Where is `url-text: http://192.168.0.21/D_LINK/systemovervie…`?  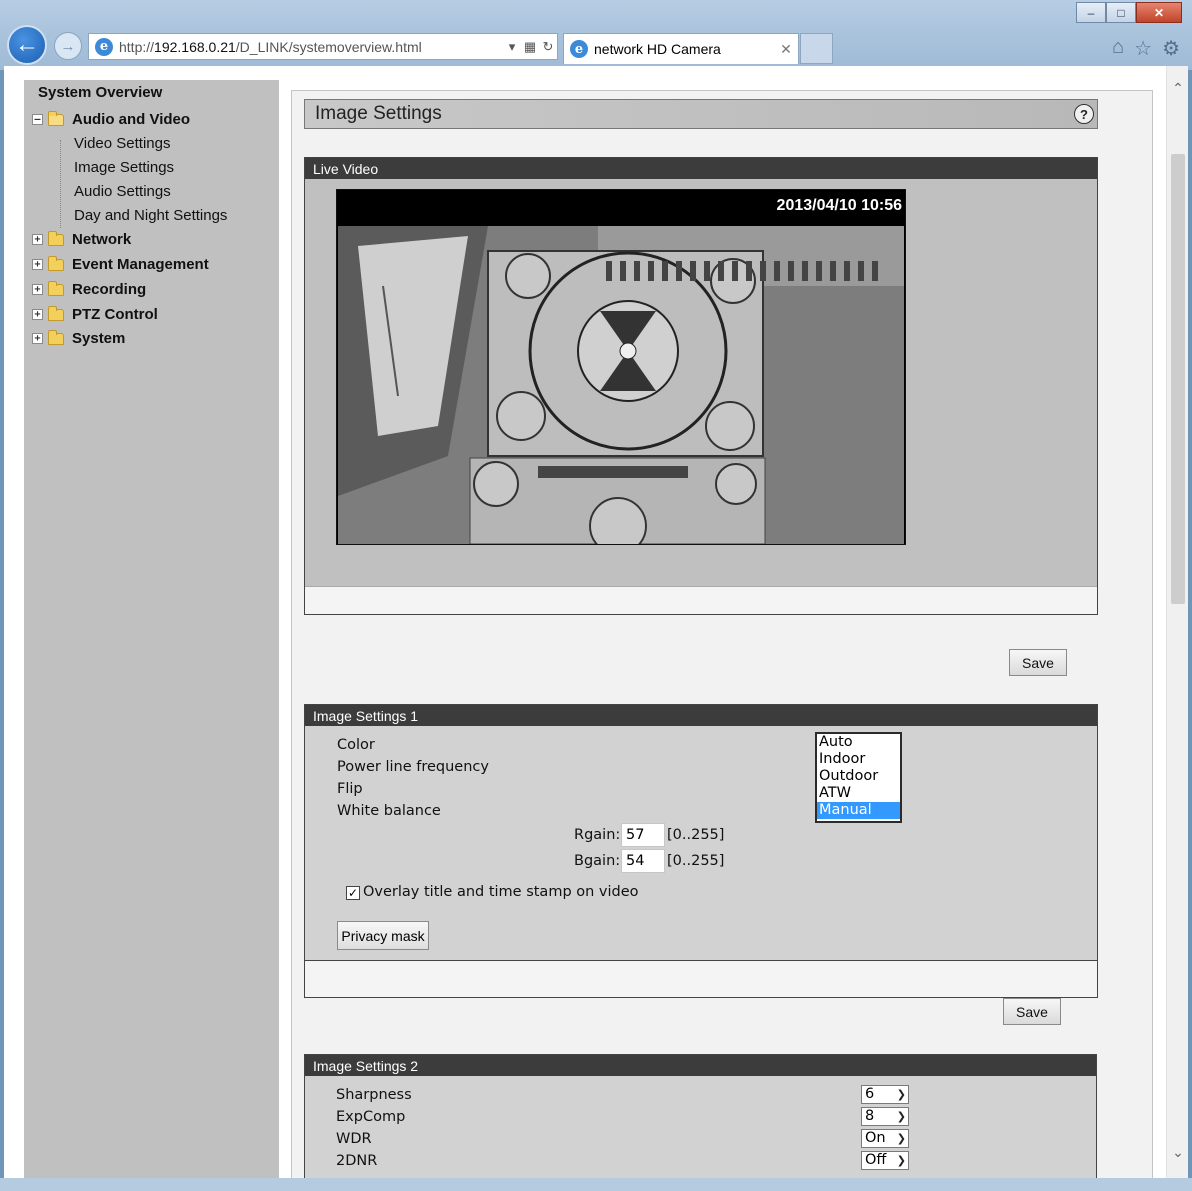
url-text: http://192.168.0.21/D_LINK/systemovervie… is located at coordinates (311, 47).